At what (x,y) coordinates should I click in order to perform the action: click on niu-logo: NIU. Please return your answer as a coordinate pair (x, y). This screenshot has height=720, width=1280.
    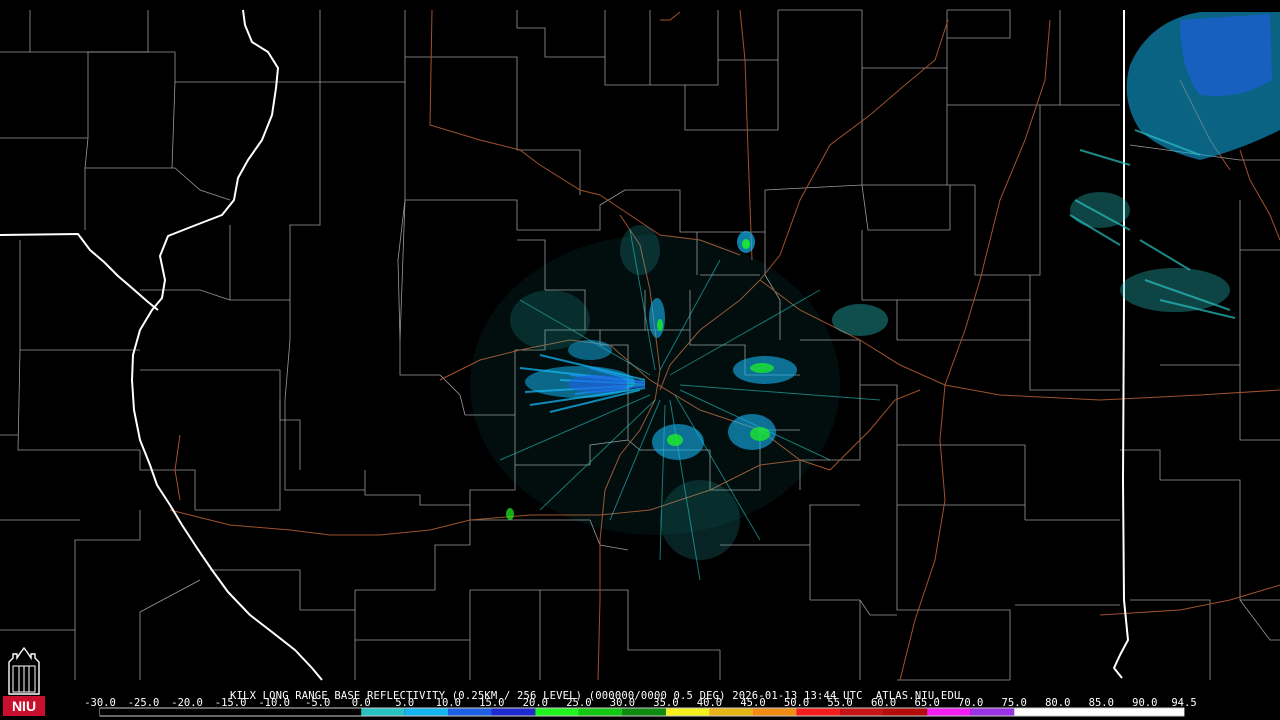
    Looking at the image, I should click on (24, 681).